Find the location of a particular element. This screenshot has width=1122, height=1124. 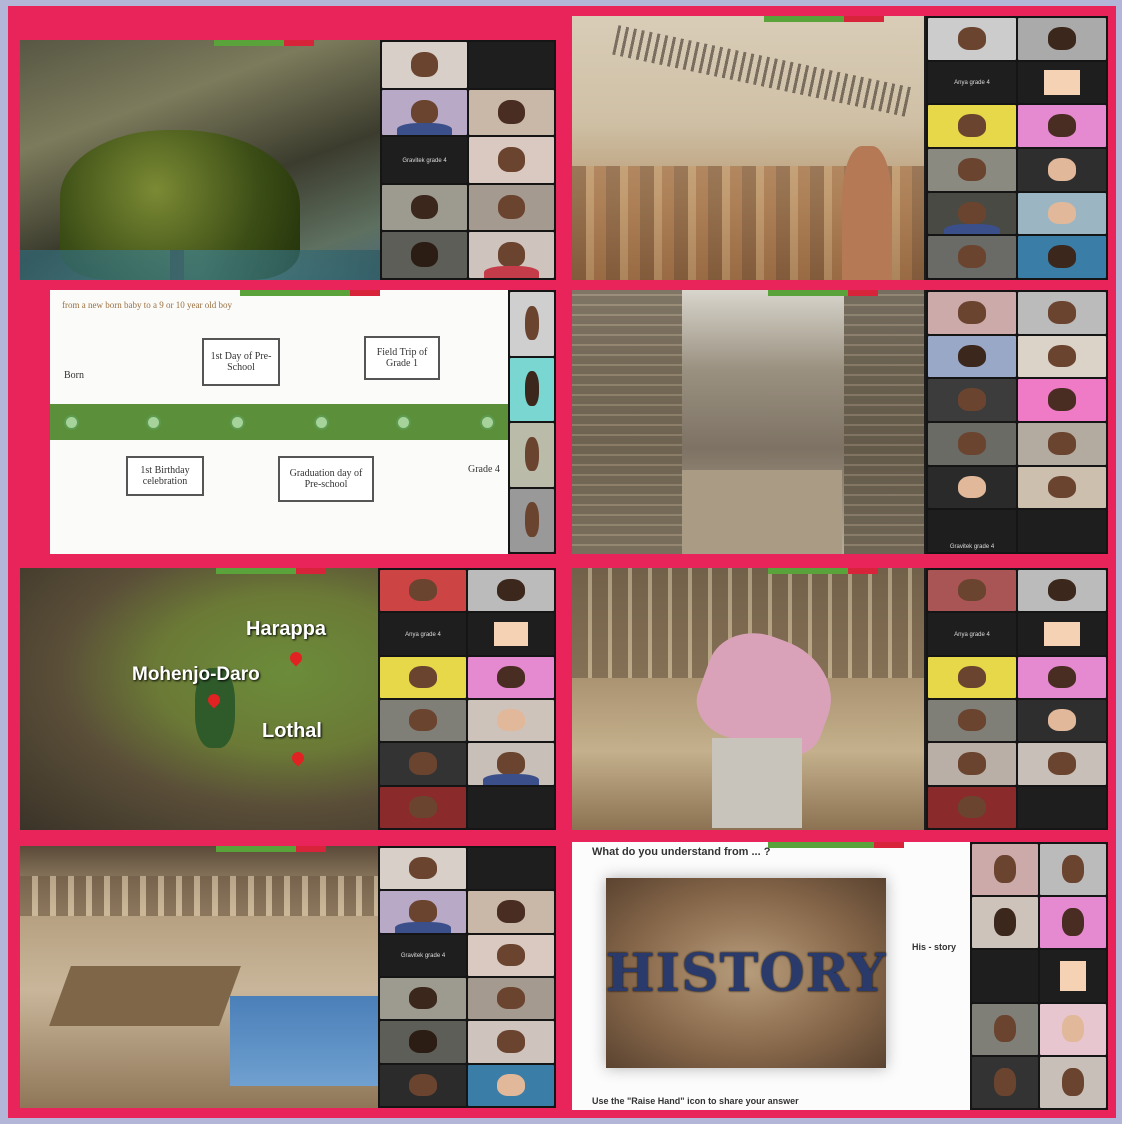

map-pin-icon is located at coordinates (296, 658).